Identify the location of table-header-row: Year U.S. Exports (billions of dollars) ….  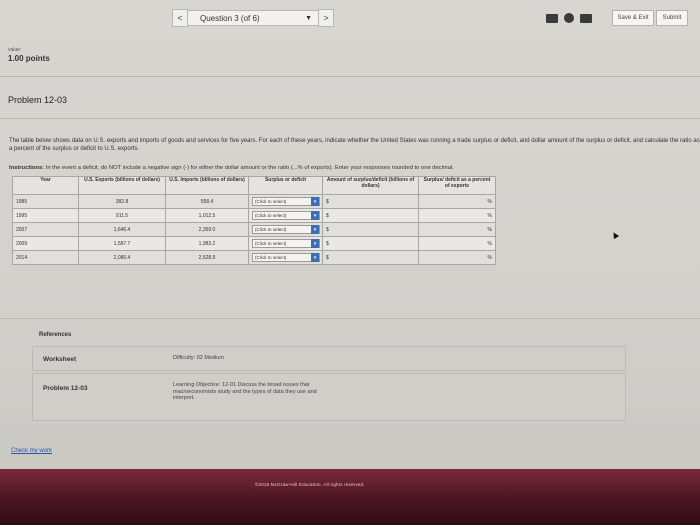
(254, 185).